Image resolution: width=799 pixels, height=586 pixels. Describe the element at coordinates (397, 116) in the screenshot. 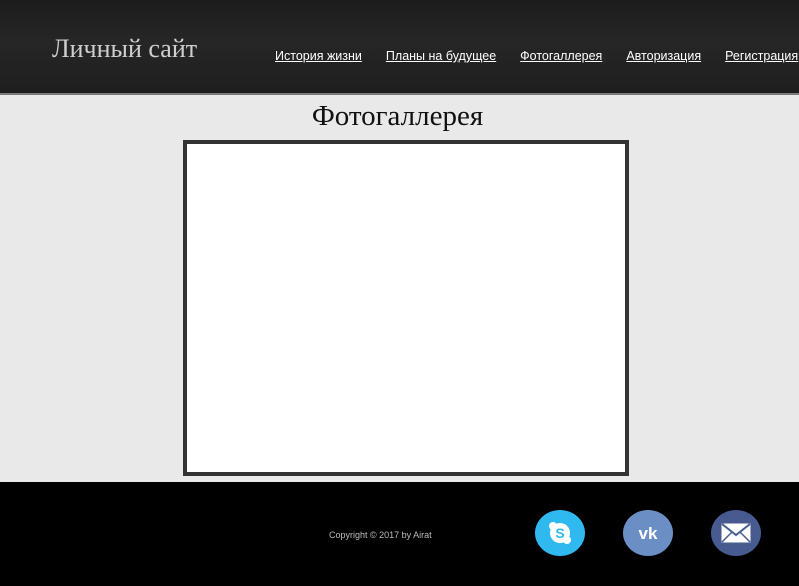

I see `page-title: Фотогаллерея` at that location.